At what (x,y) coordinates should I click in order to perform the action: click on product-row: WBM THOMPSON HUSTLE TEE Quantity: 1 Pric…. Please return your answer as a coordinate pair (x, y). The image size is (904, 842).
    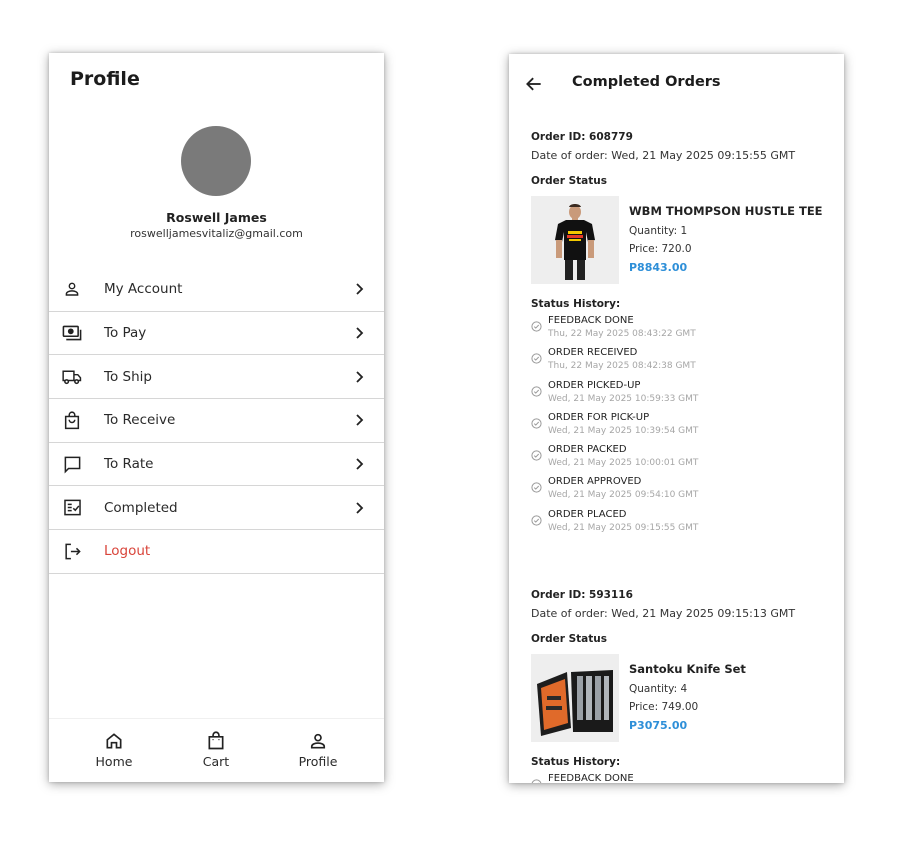
    Looking at the image, I should click on (681, 240).